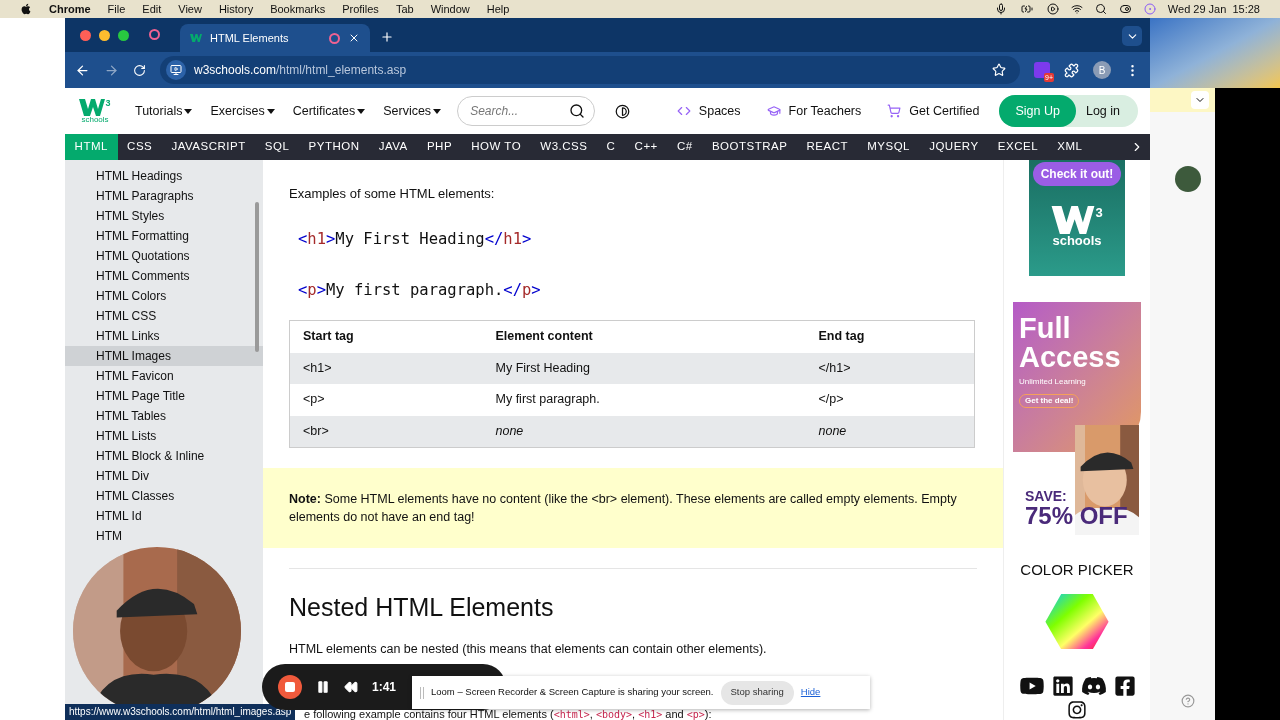  Describe the element at coordinates (135, 496) in the screenshot. I see `sidebar-item: HTML Classes` at that location.